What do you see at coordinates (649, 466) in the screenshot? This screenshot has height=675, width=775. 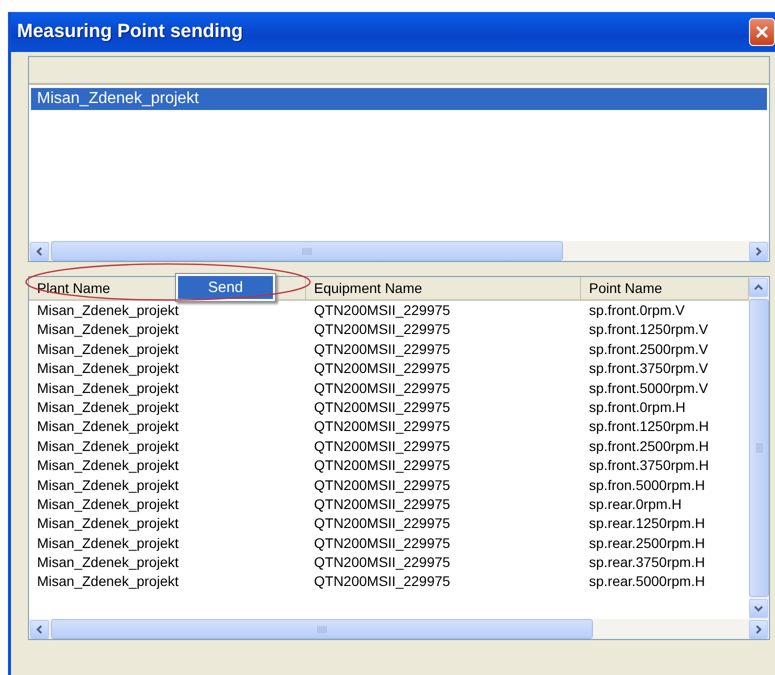 I see `table-cell-text: sp.front.3750rpm.H` at bounding box center [649, 466].